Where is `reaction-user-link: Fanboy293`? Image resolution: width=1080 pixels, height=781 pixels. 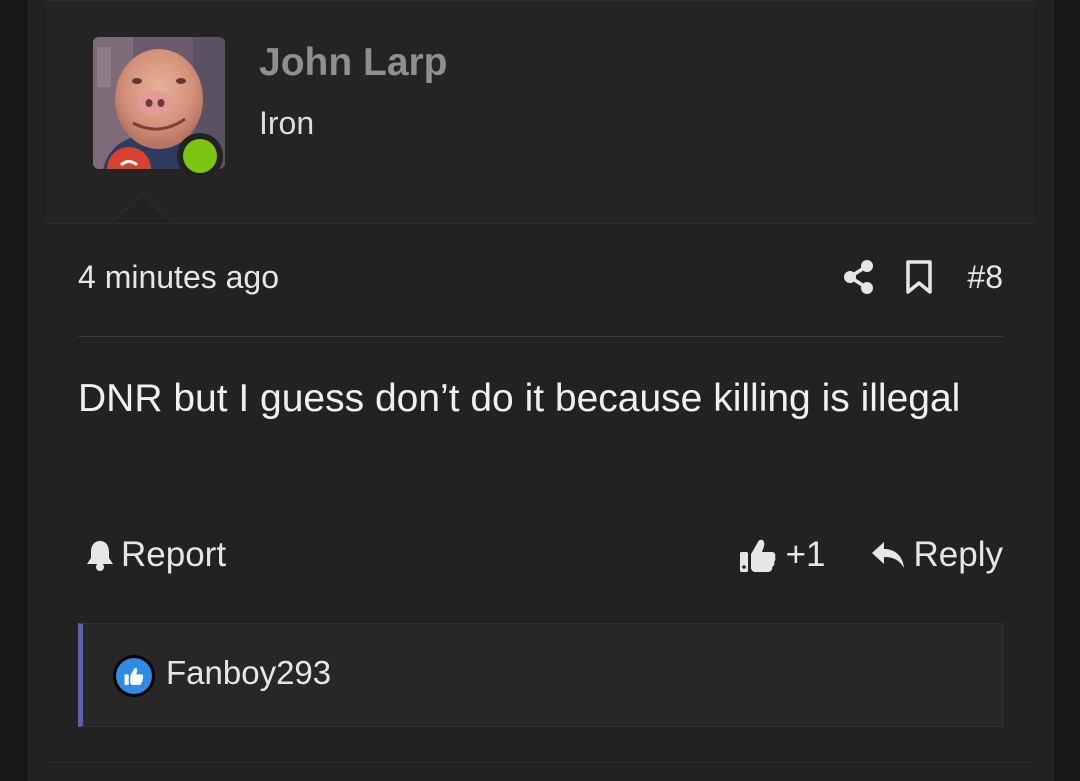 reaction-user-link: Fanboy293 is located at coordinates (248, 673).